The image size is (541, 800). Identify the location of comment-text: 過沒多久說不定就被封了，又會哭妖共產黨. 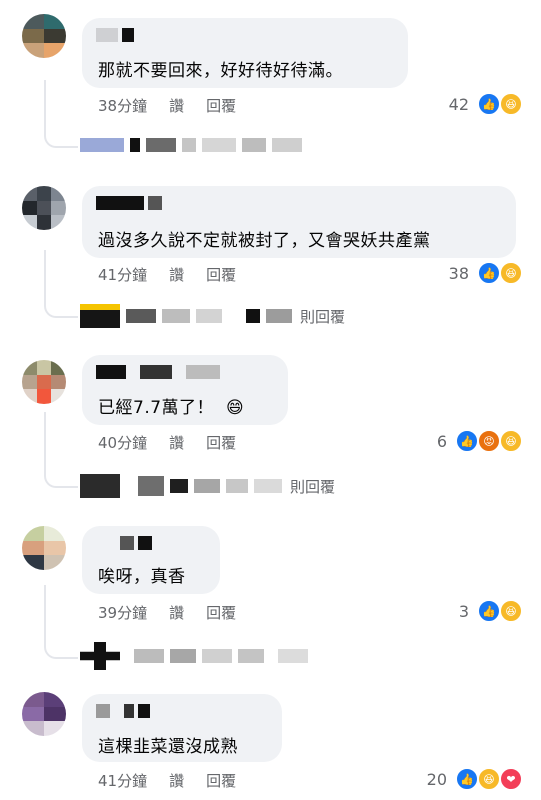
(264, 241).